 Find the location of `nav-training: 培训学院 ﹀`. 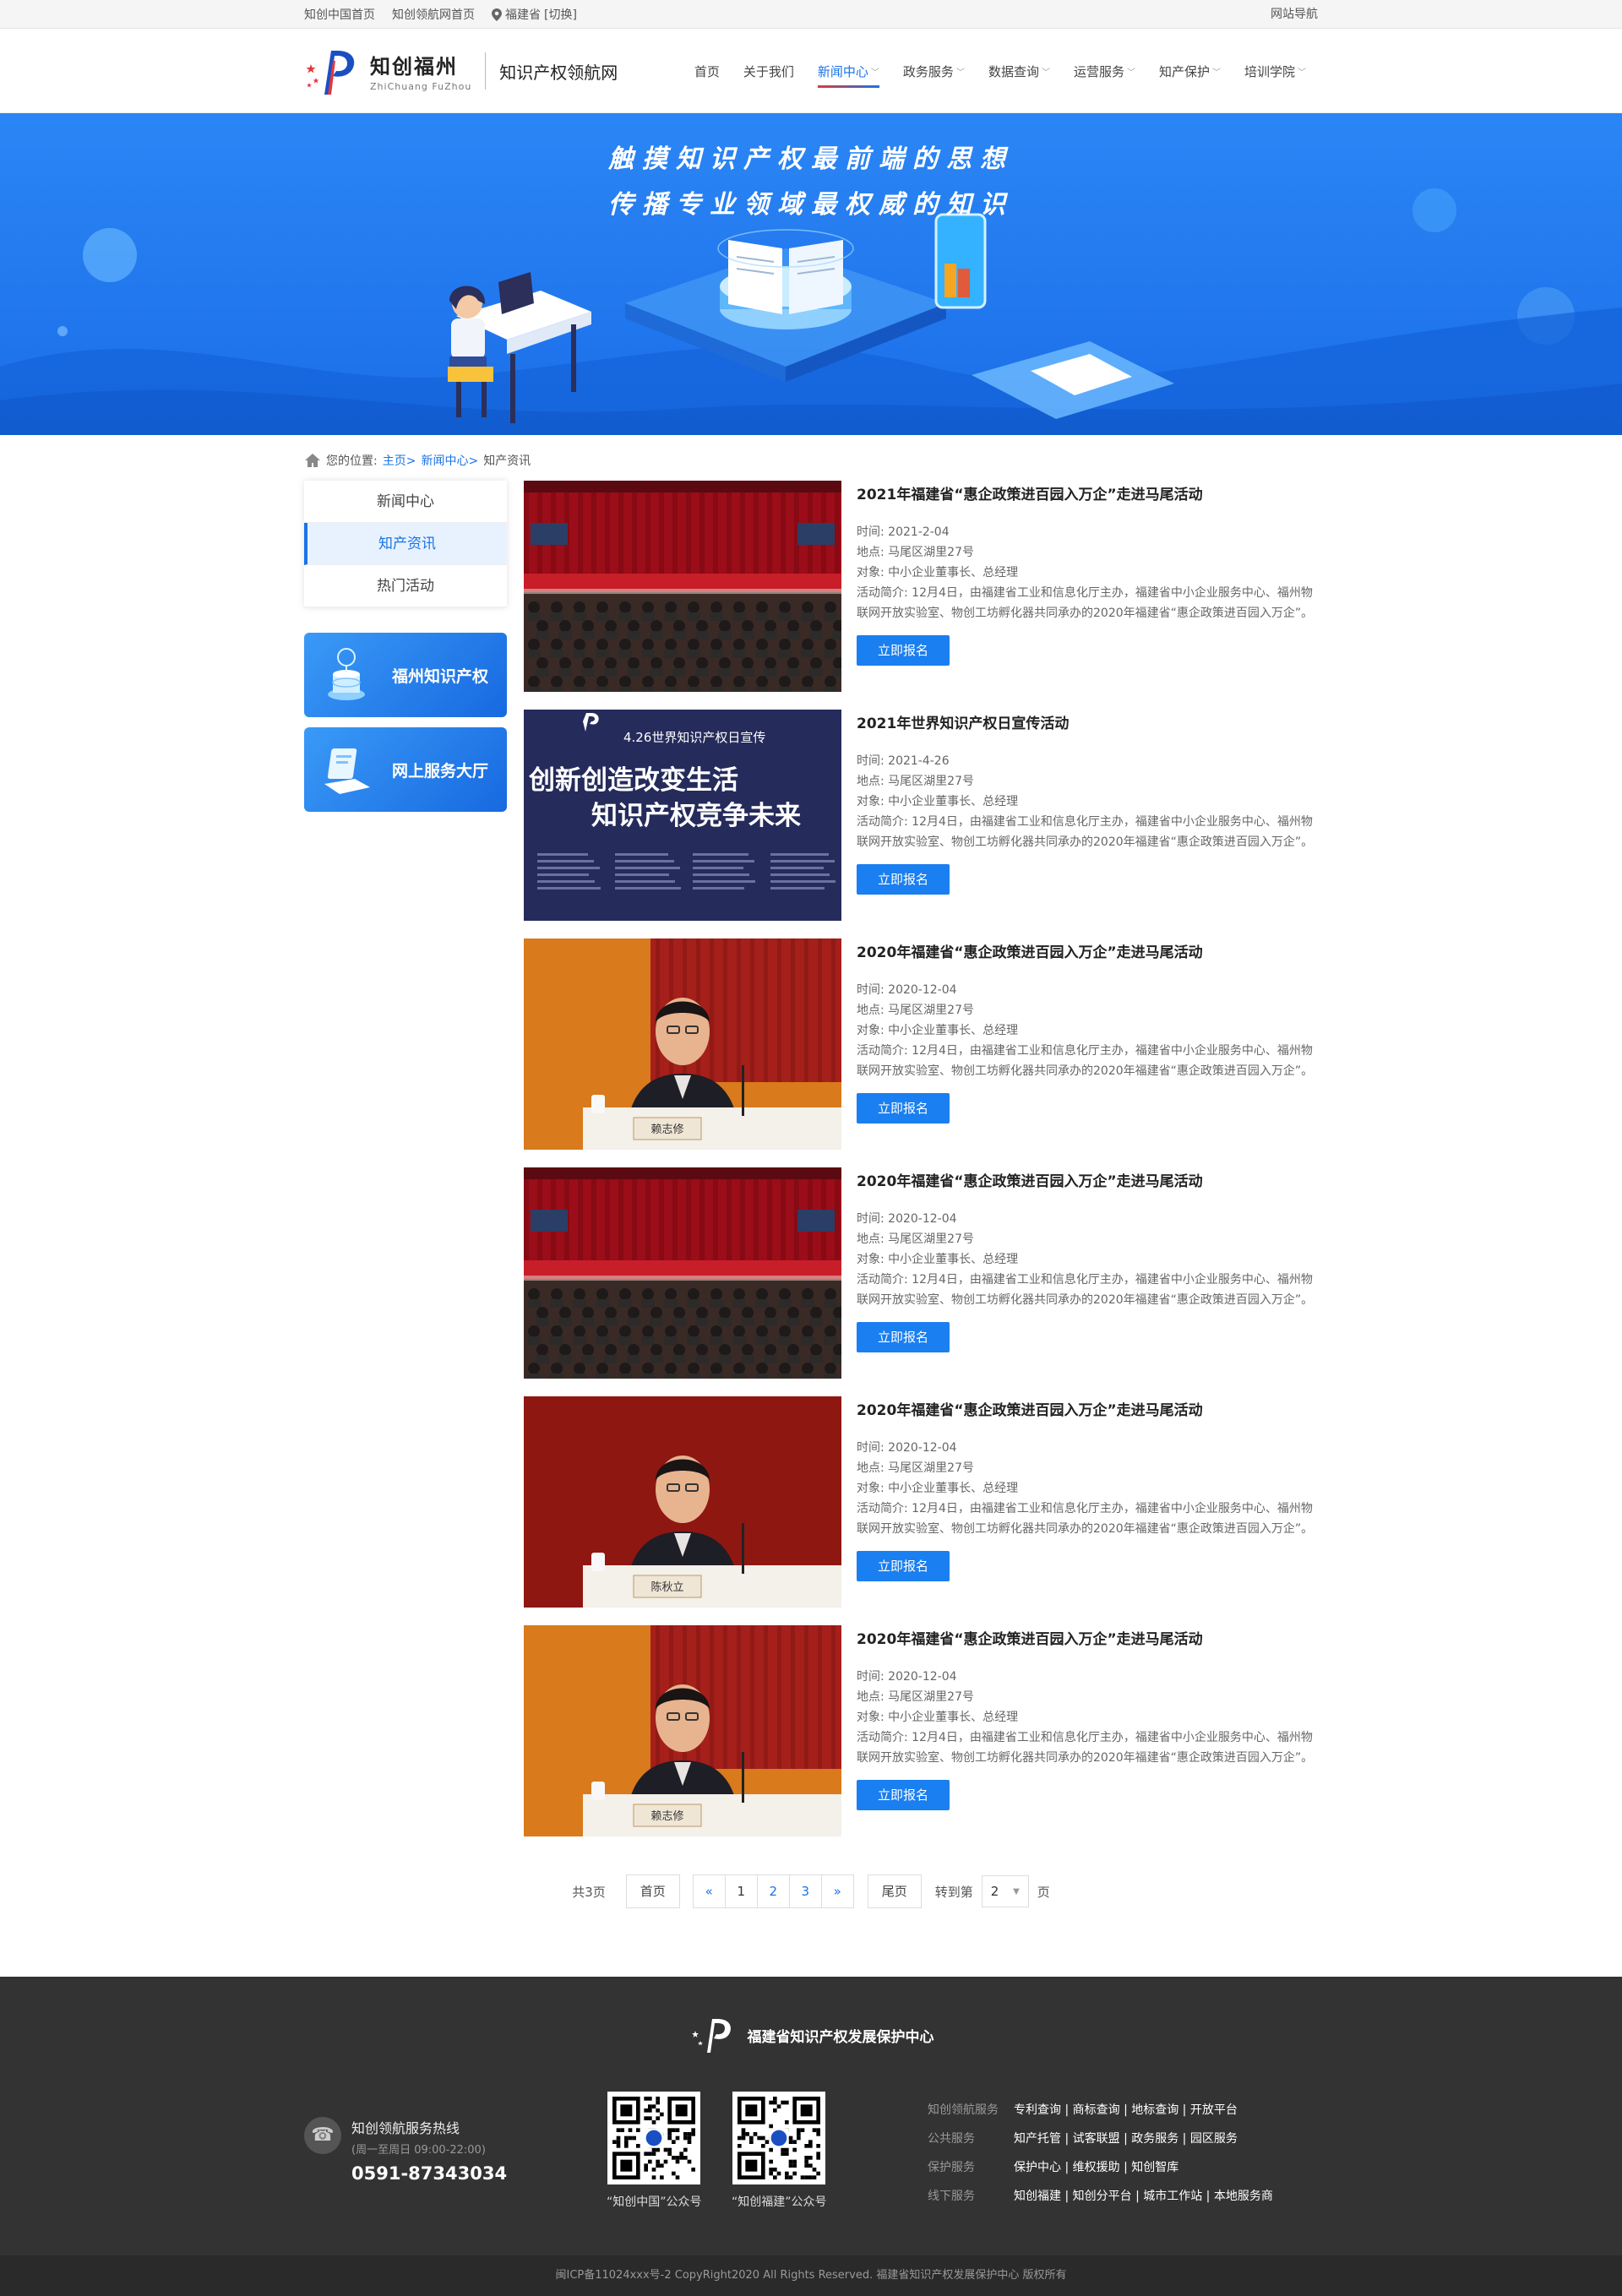

nav-training: 培训学院 ﹀ is located at coordinates (1276, 71).